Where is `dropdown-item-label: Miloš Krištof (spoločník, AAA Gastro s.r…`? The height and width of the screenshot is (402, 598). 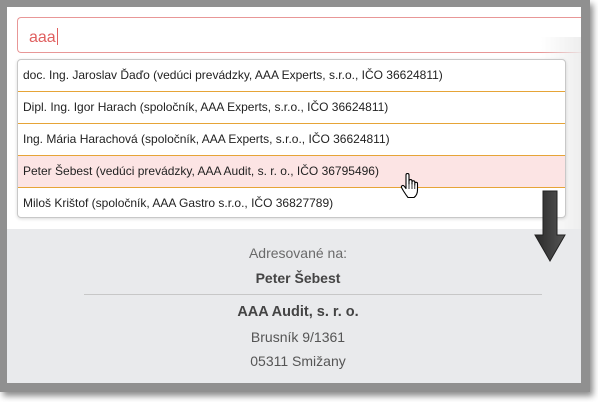 dropdown-item-label: Miloš Krištof (spoločník, AAA Gastro s.r… is located at coordinates (178, 203).